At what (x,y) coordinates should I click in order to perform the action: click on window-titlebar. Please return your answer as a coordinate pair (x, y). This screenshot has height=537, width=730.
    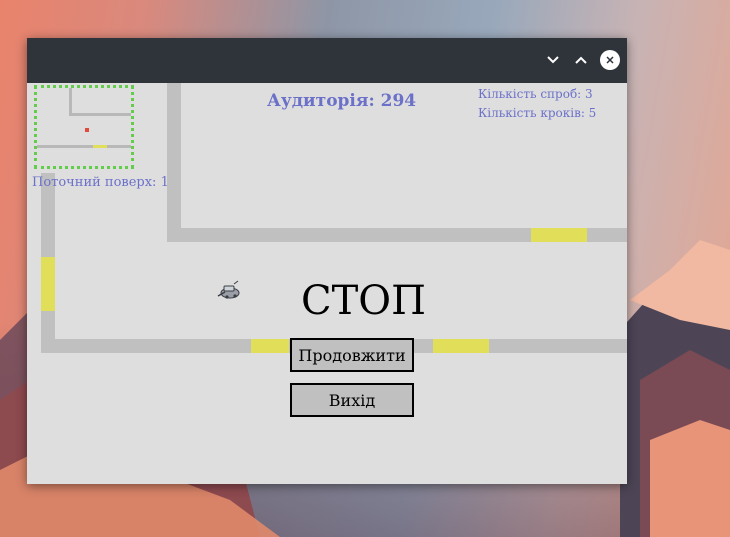
    Looking at the image, I should click on (327, 60).